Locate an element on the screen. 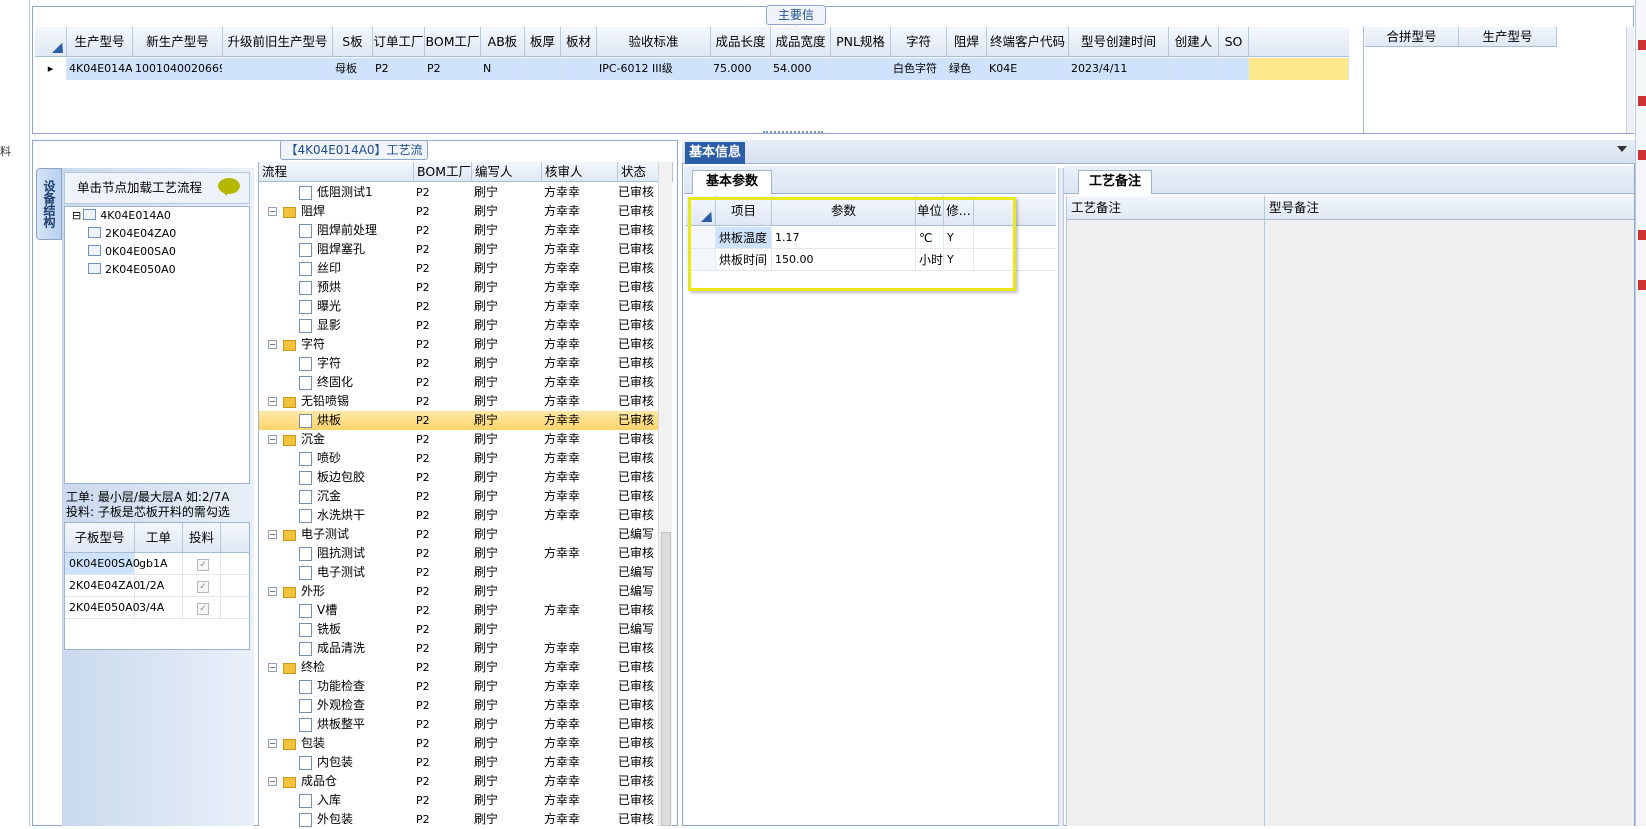  main-cell: 绿色 is located at coordinates (967, 69).